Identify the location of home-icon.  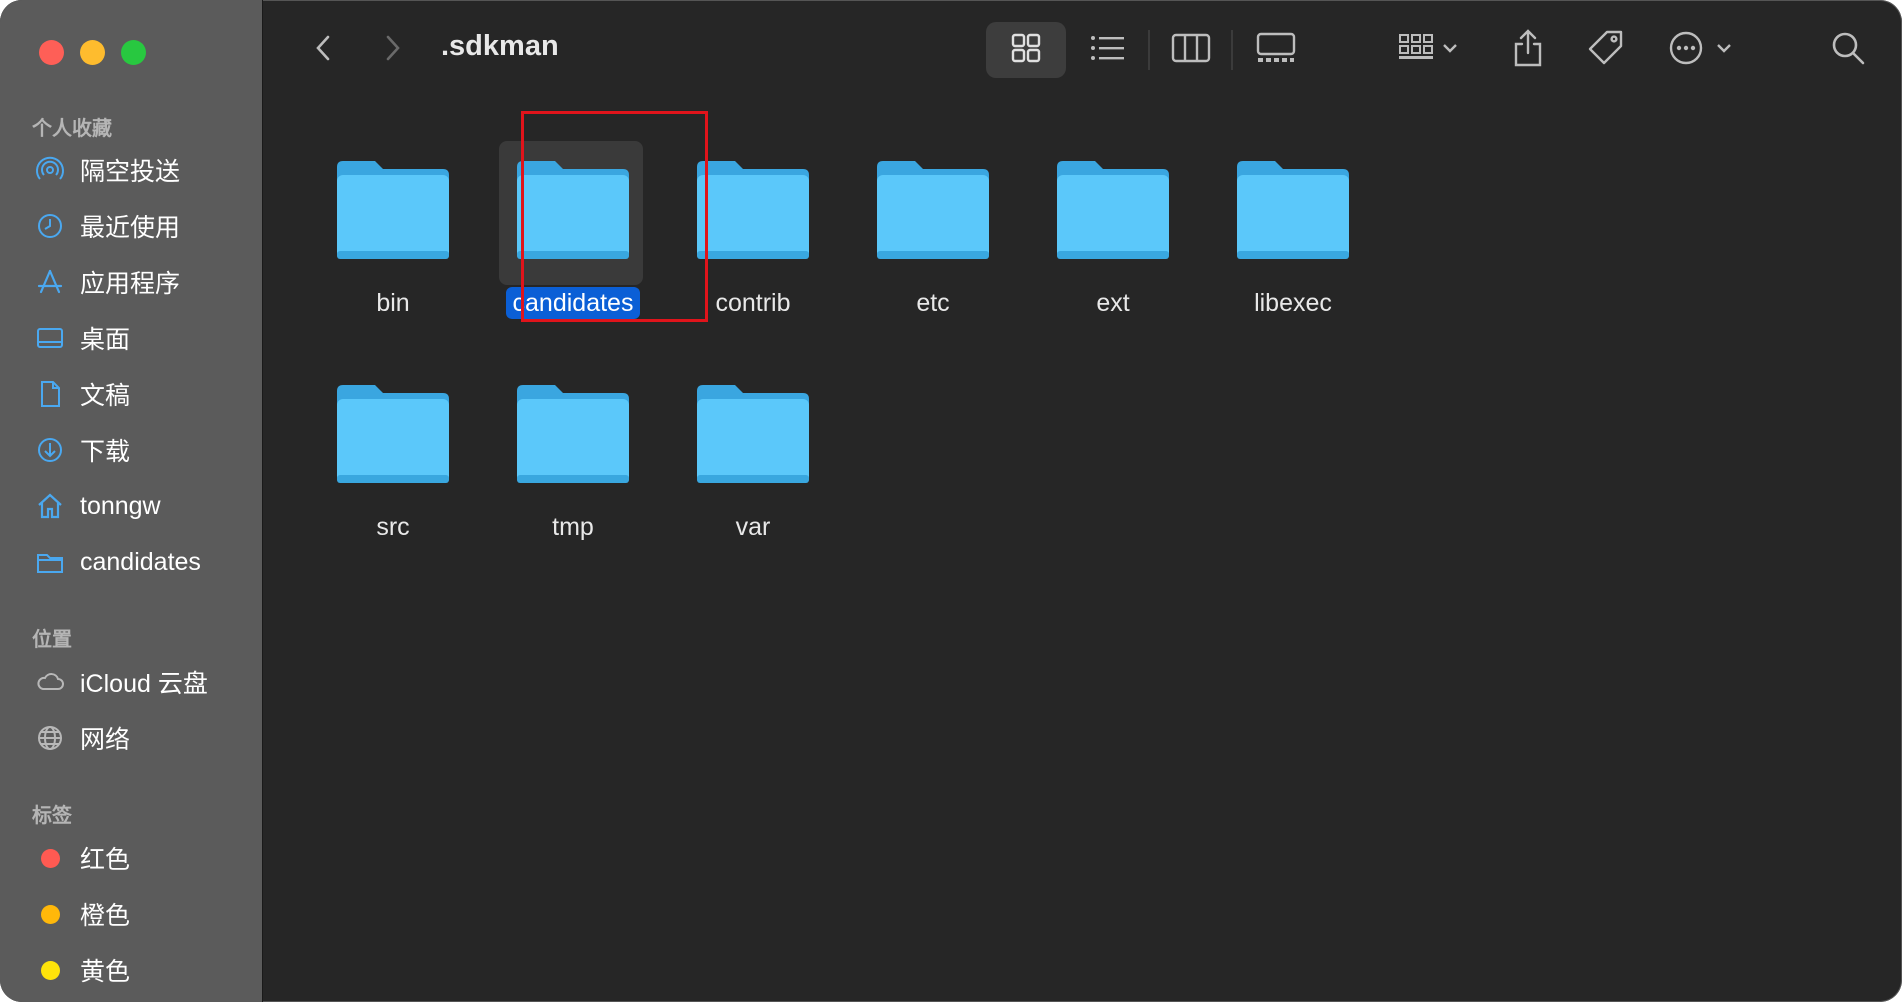
(50, 506).